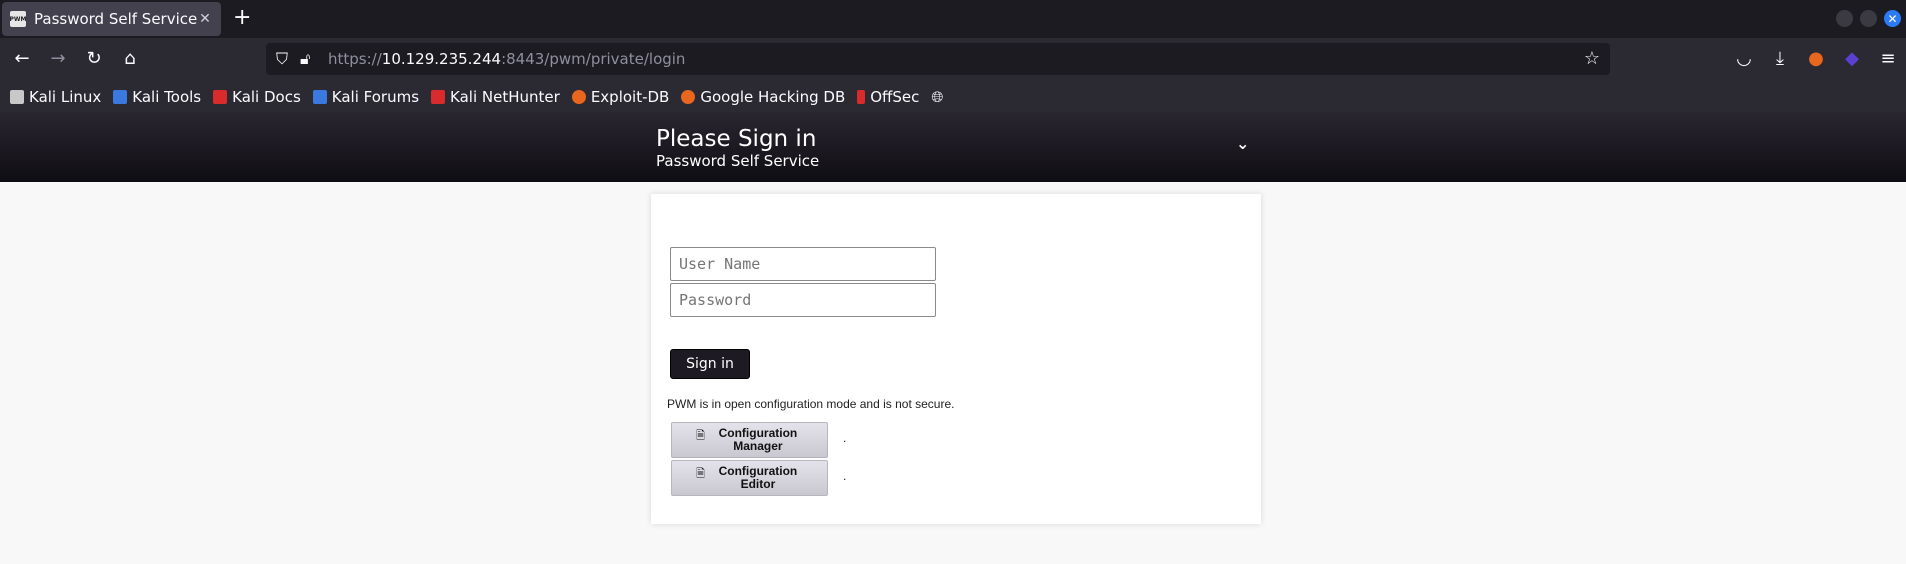 Image resolution: width=1906 pixels, height=564 pixels. I want to click on bookmark-kali-nethunter: Kali NetHunter, so click(495, 97).